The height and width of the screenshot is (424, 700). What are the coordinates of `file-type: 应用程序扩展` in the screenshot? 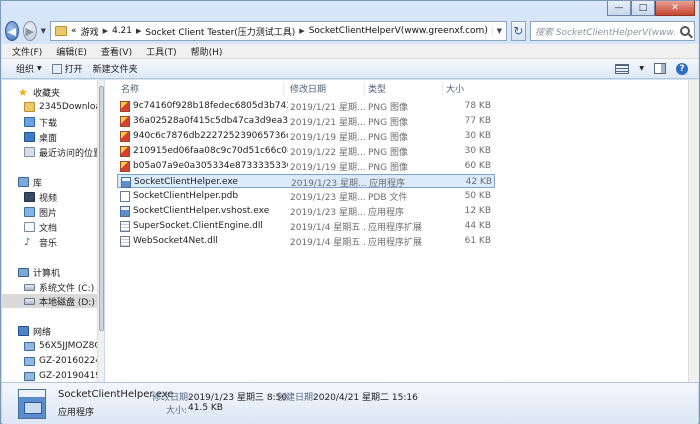 It's located at (395, 227).